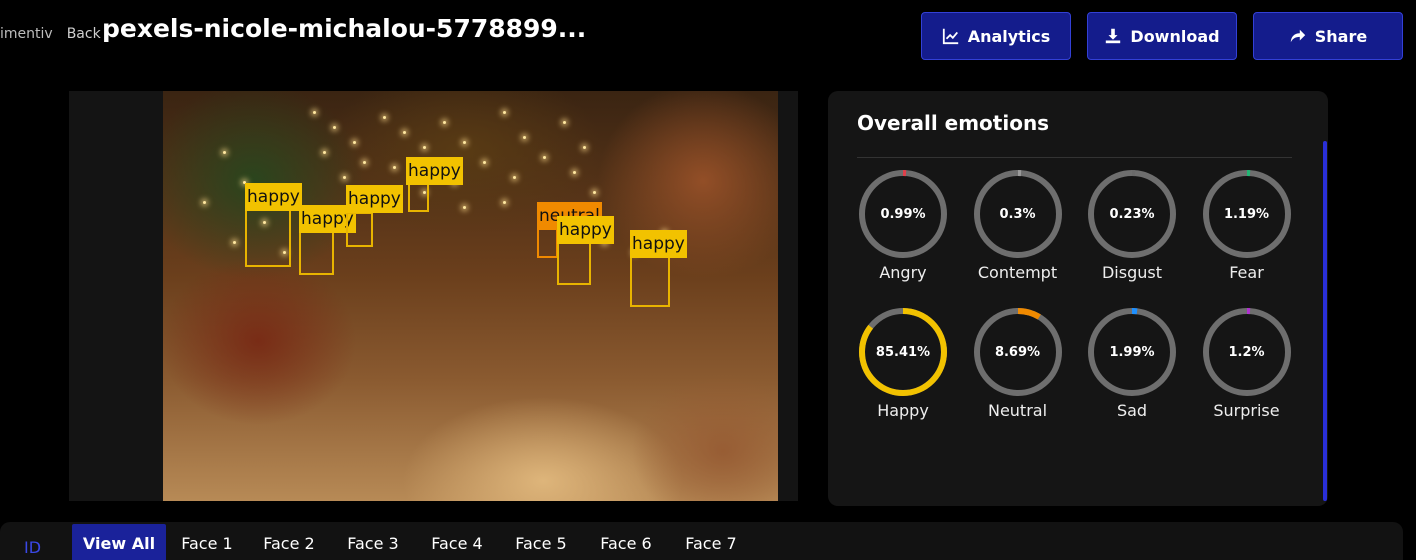 The height and width of the screenshot is (560, 1416). Describe the element at coordinates (1175, 36) in the screenshot. I see `download-label: Download` at that location.